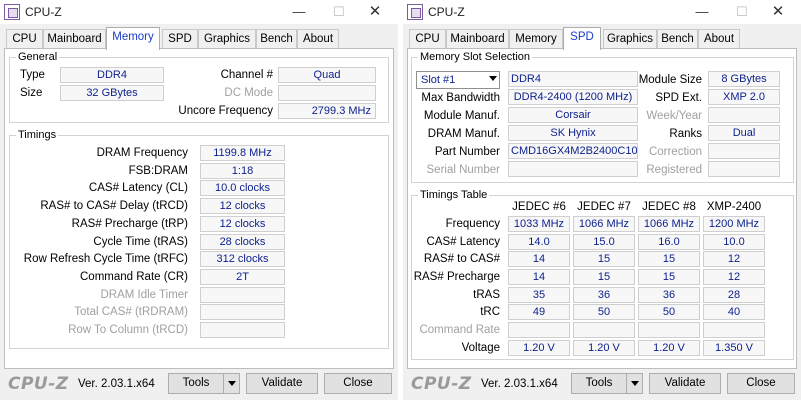 The width and height of the screenshot is (801, 400). Describe the element at coordinates (573, 133) in the screenshot. I see `dram-manuf-value: SK Hynix` at that location.